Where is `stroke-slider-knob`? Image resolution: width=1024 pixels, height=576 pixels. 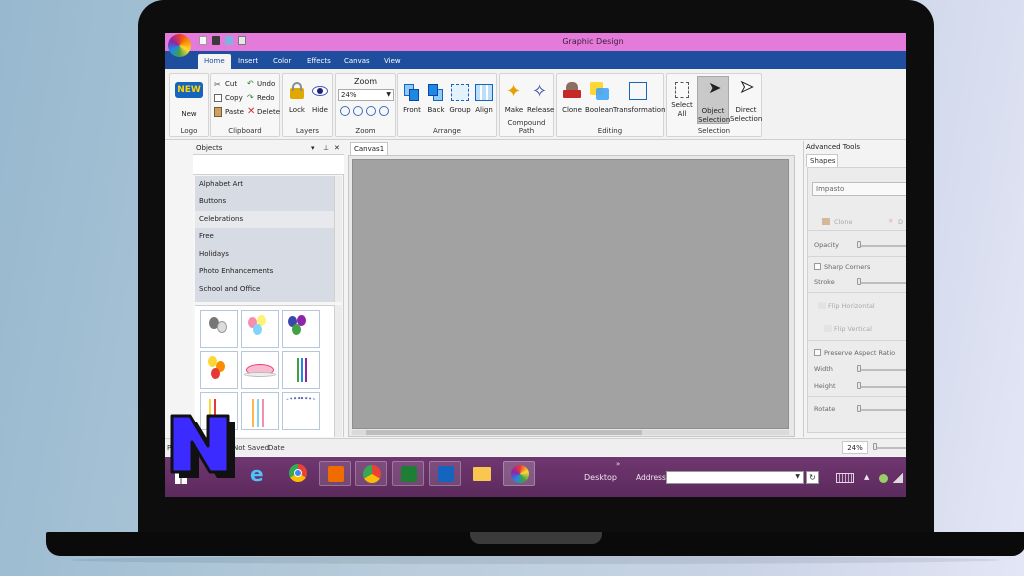
stroke-slider-knob is located at coordinates (859, 281).